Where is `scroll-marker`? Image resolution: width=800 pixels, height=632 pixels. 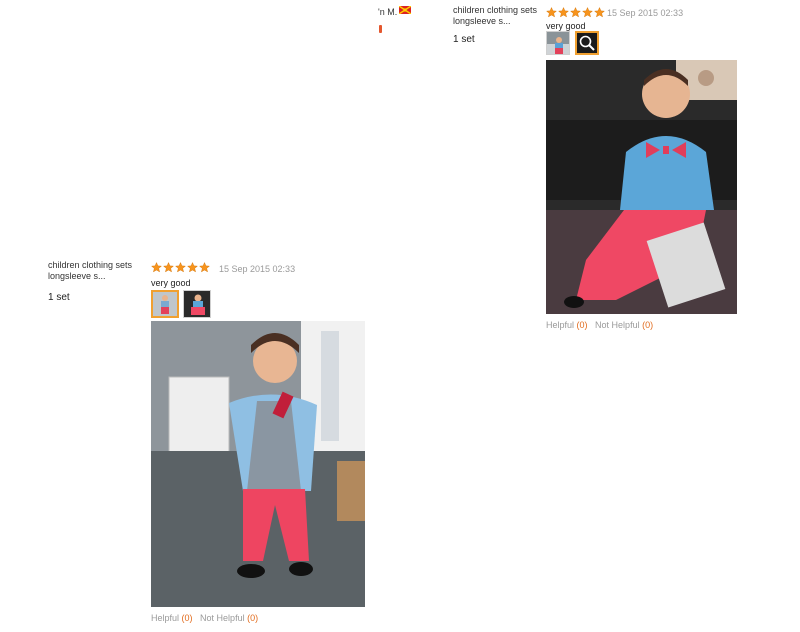 scroll-marker is located at coordinates (380, 29).